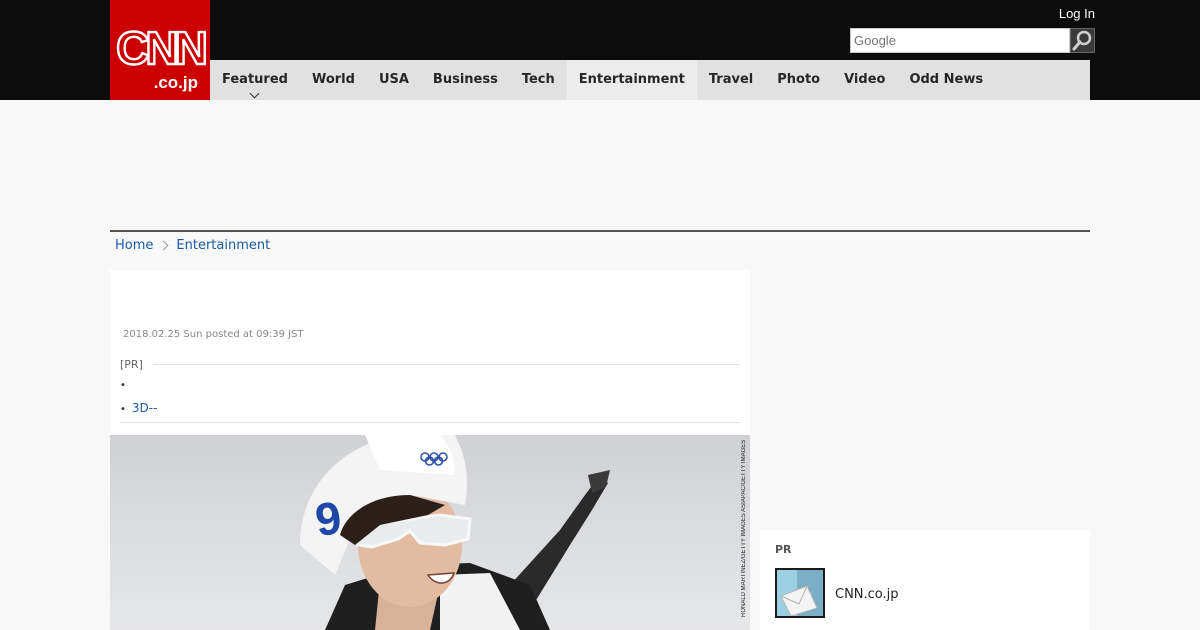  I want to click on cnn-logo-icon: CNN .co.jp, so click(162, 56).